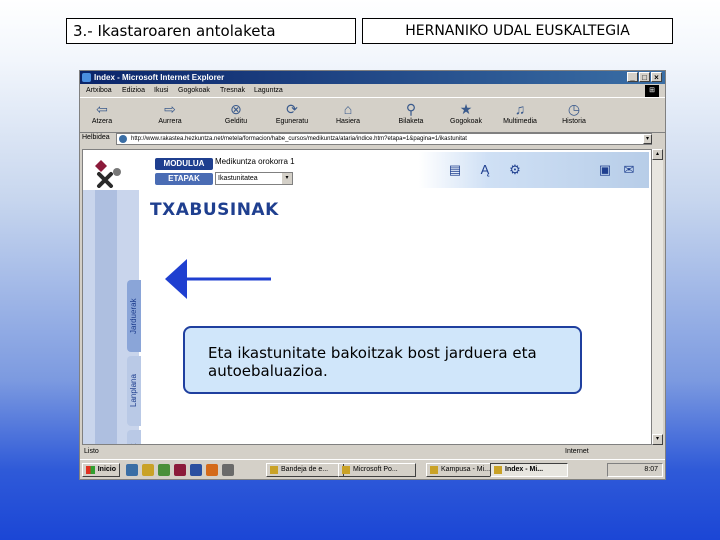  I want to click on minimize-button: _, so click(632, 77).